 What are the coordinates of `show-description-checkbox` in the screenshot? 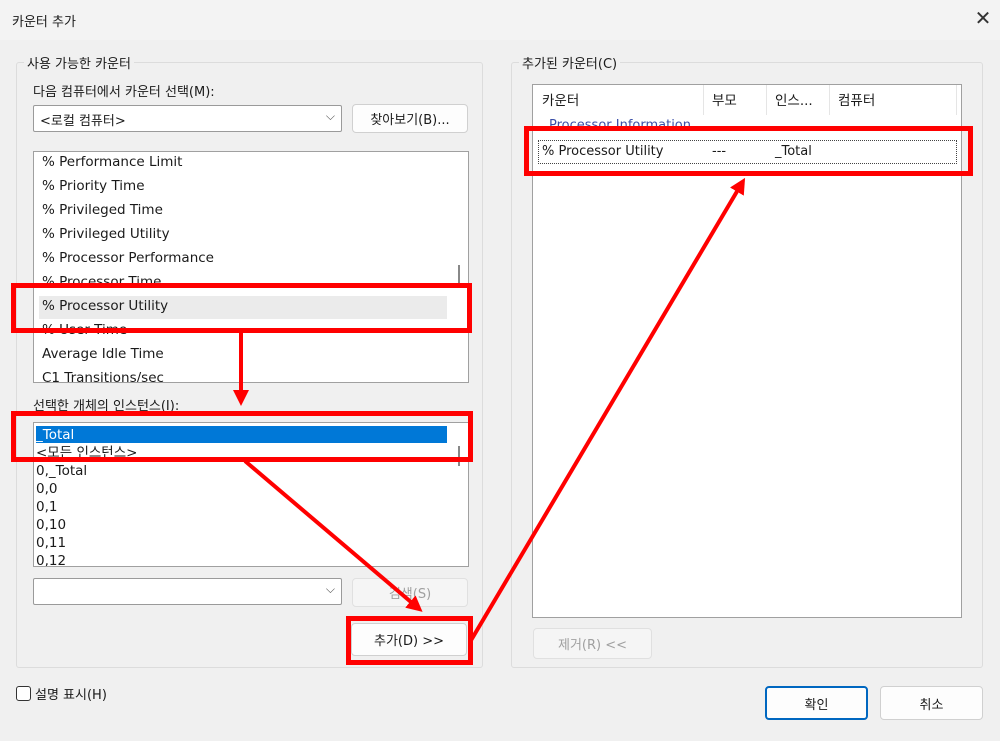 It's located at (23, 693).